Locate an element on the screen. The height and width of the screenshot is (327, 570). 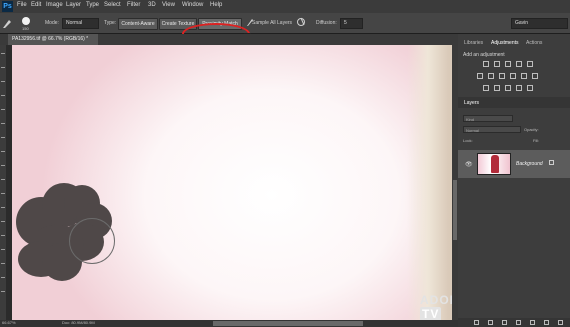
delete-layer-icon is located at coordinates (560, 322).